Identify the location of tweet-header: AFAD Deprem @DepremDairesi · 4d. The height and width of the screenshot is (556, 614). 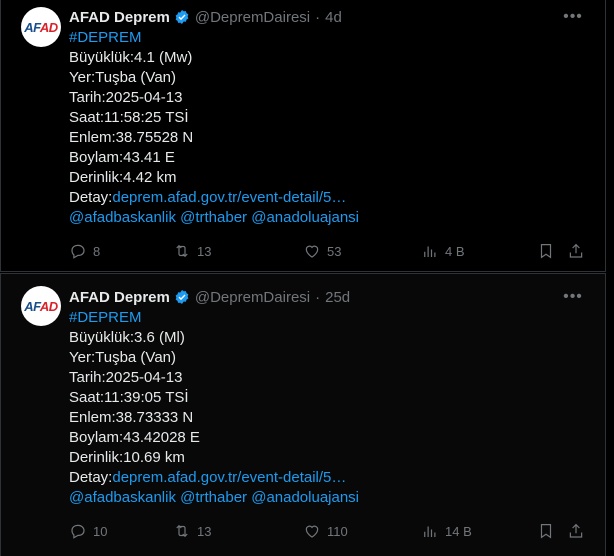
(205, 17).